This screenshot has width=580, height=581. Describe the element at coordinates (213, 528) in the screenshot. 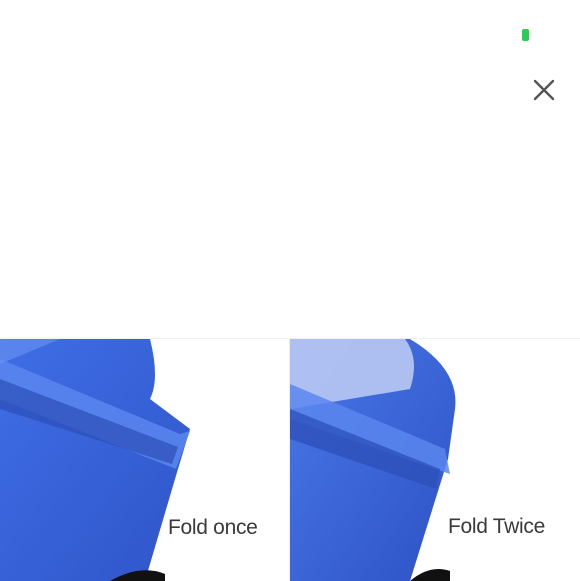

I see `fold-once-caption: Fold once` at that location.